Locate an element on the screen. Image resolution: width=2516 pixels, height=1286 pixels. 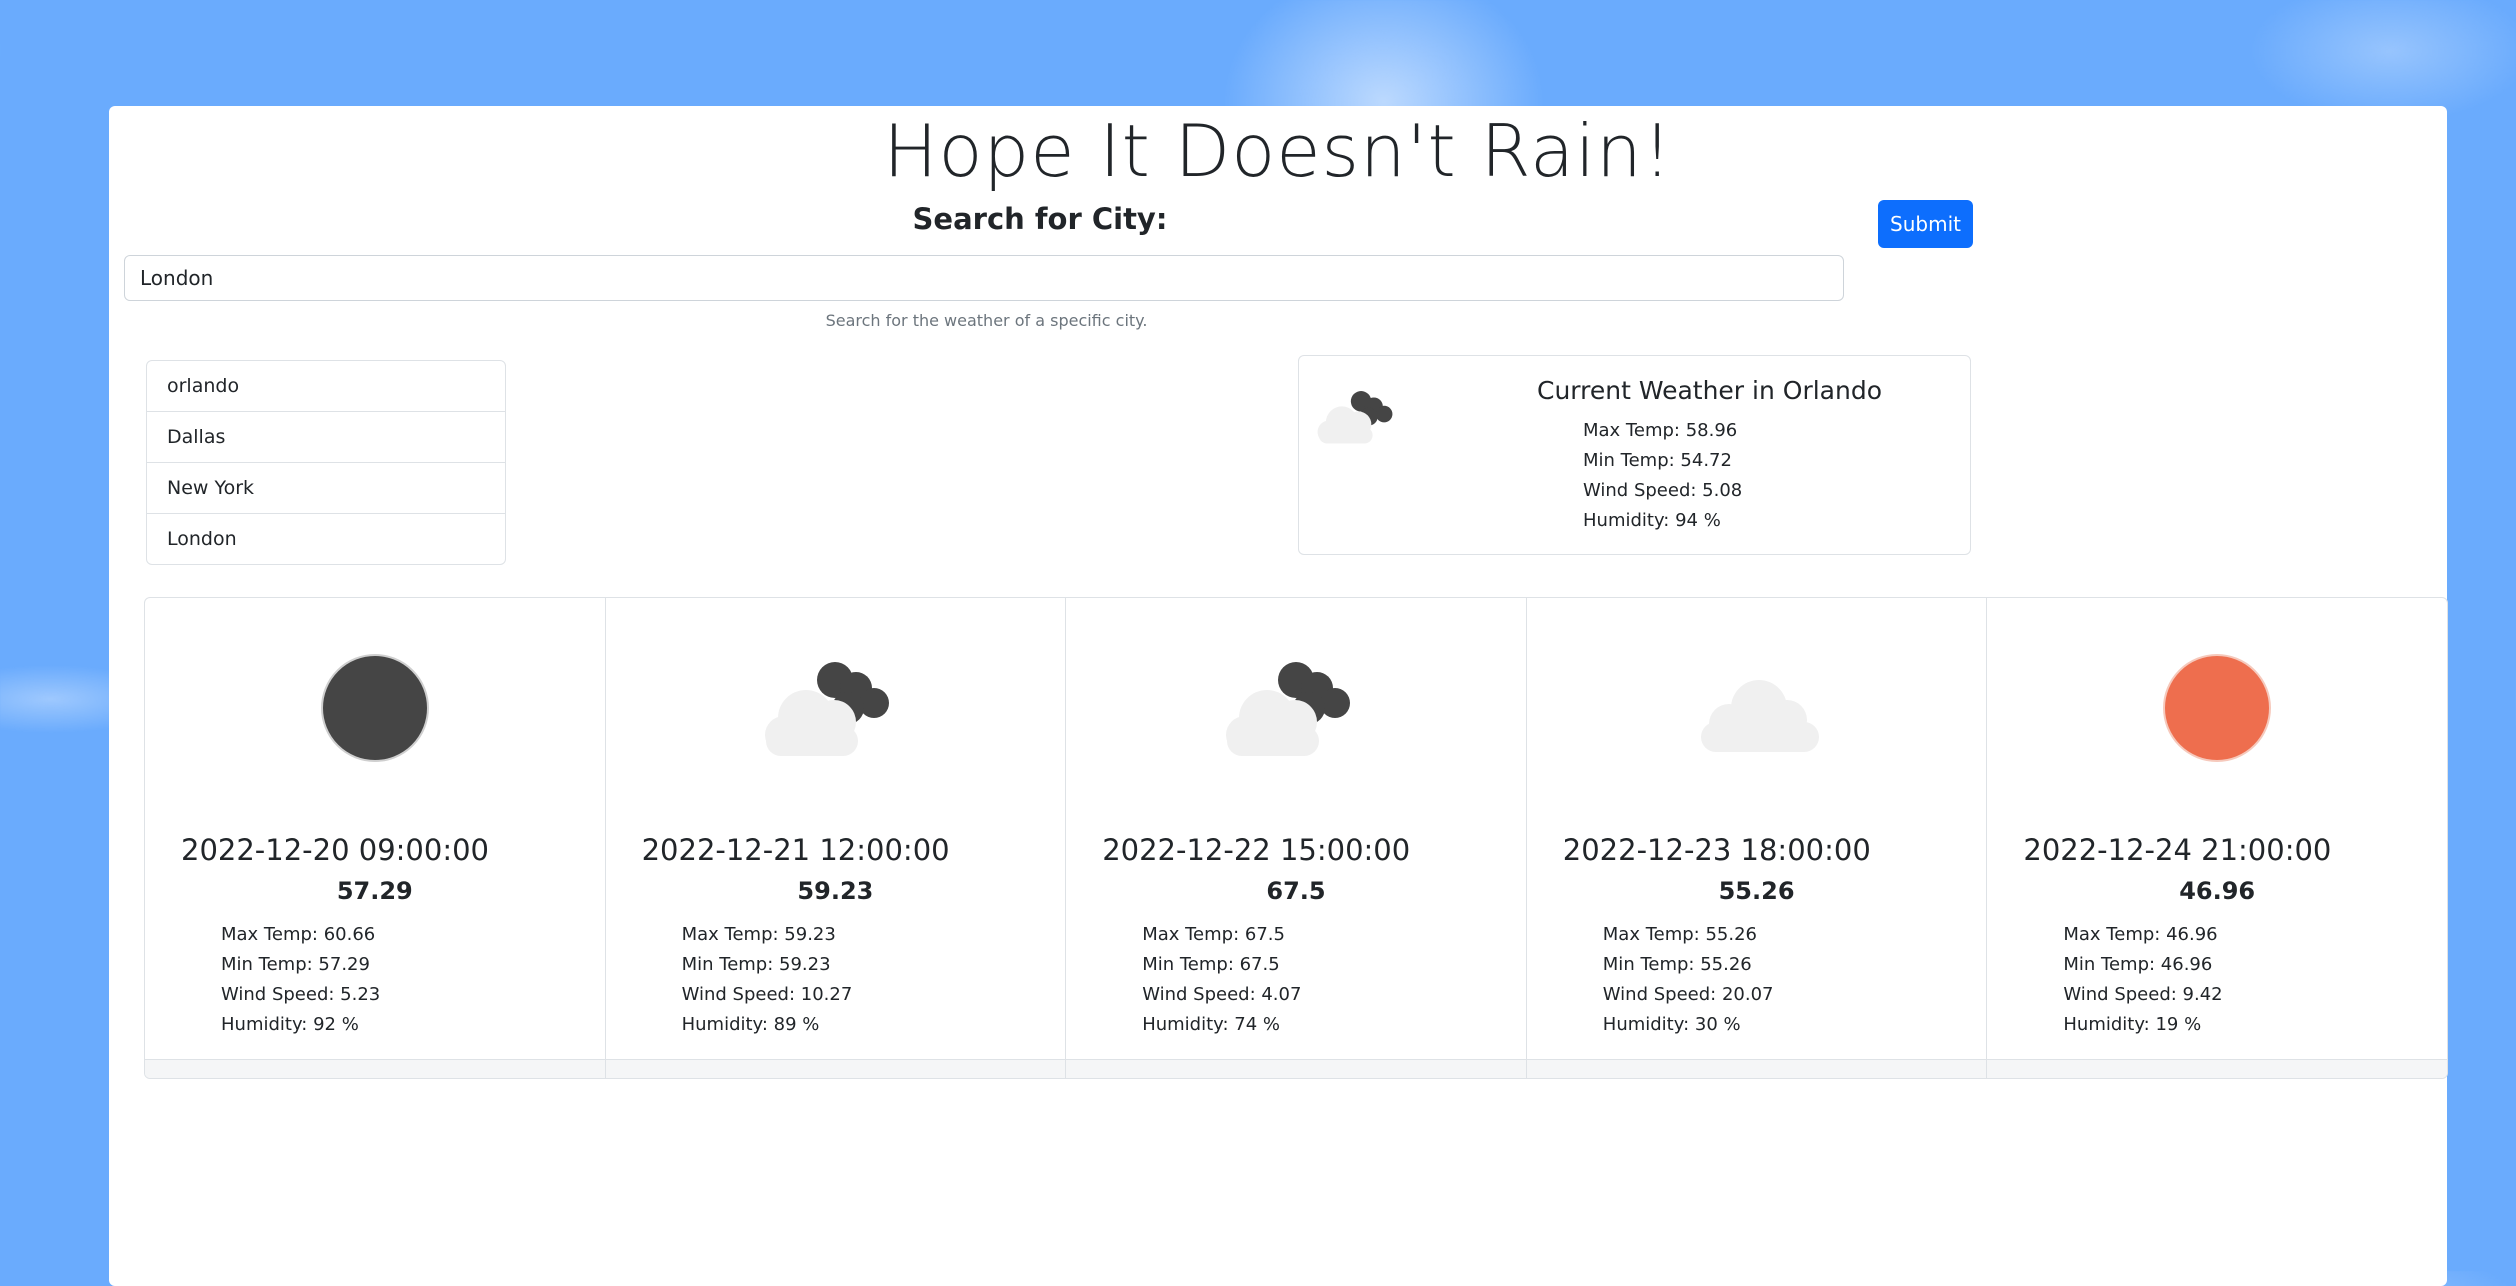
wind-speed: Wind Speed: 9.42 is located at coordinates (2143, 994).